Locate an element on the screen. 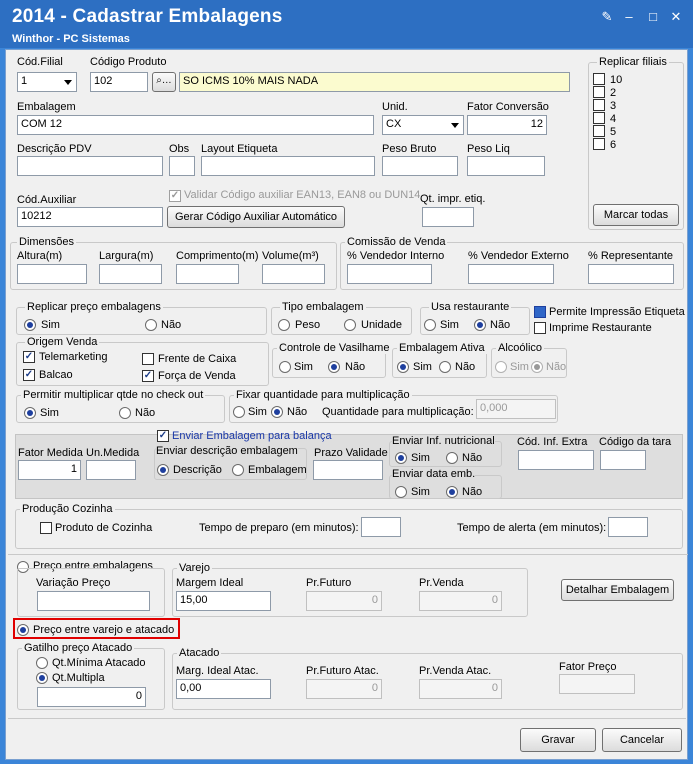 The height and width of the screenshot is (764, 693). detalhar-embalagem-button: Detalhar Embalagem is located at coordinates (617, 590).